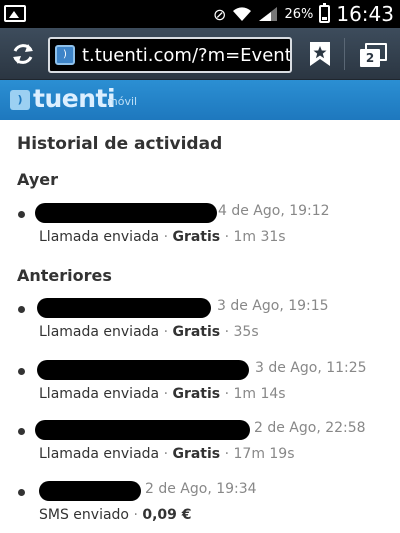 Image resolution: width=400 pixels, height=533 pixels. Describe the element at coordinates (200, 100) in the screenshot. I see `tuenti-header: ) tuenti móvil` at that location.